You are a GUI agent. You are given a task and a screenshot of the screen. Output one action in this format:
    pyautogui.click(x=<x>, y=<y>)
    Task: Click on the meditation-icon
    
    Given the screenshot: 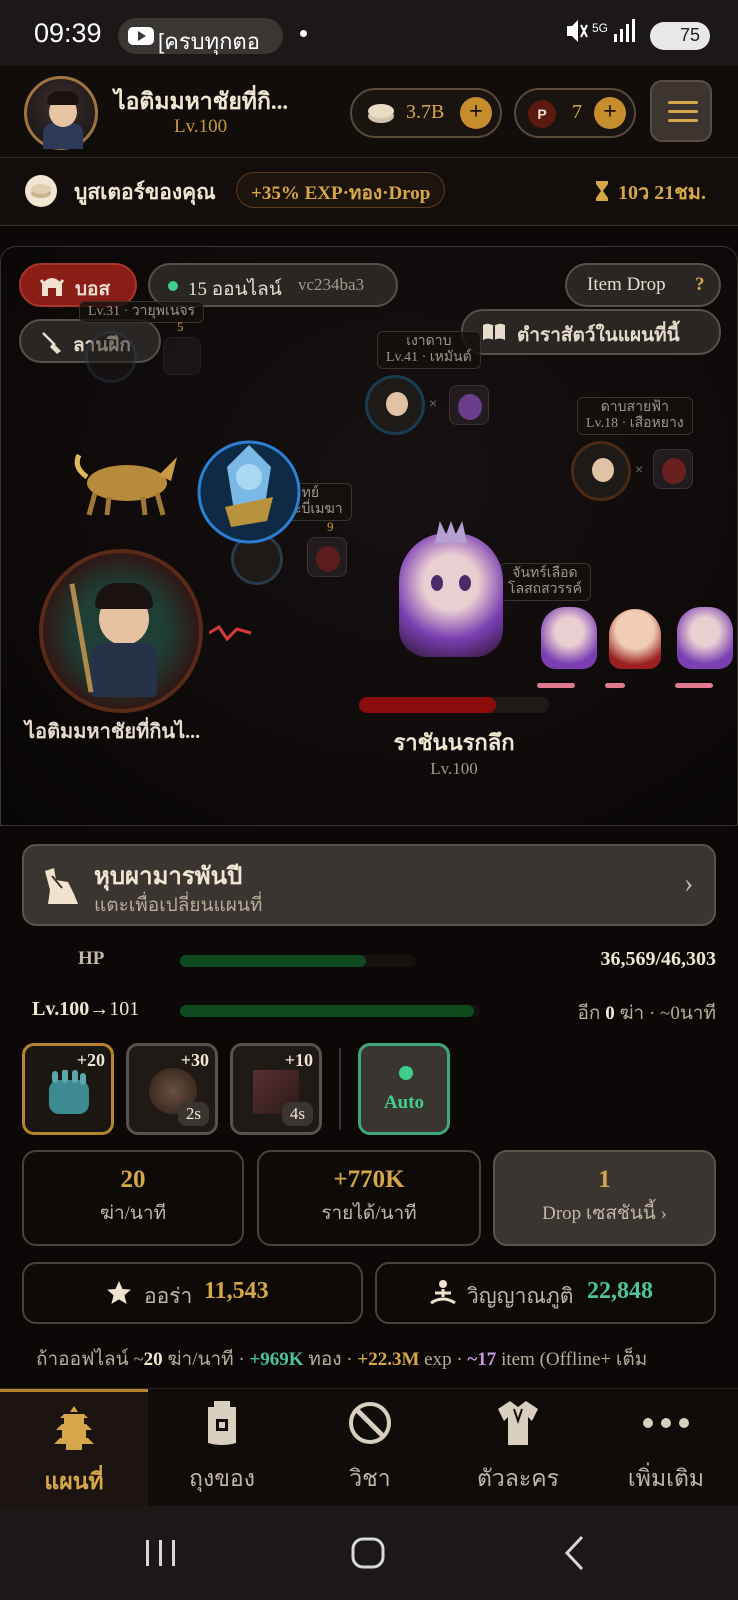 What is the action you would take?
    pyautogui.click(x=443, y=1292)
    